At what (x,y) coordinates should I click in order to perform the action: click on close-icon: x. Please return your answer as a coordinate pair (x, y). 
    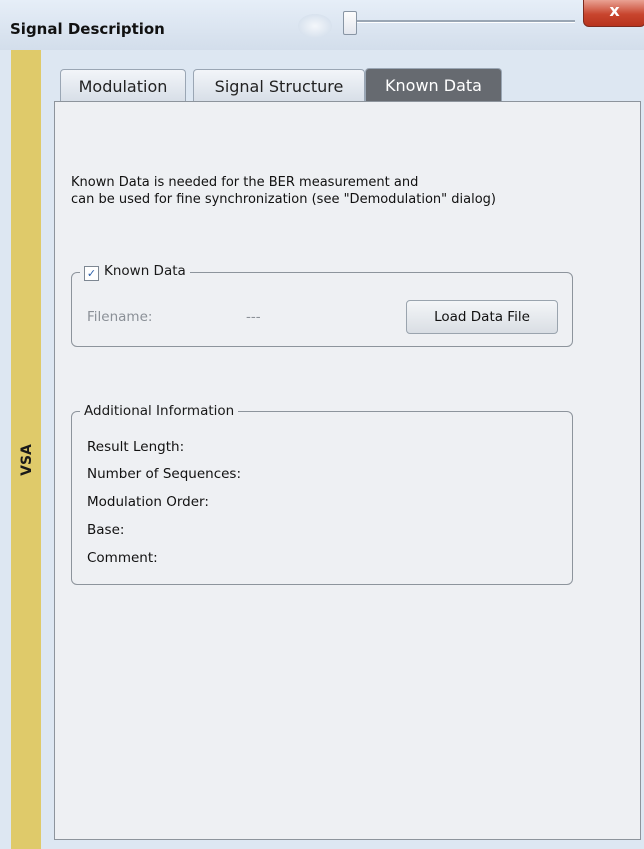
    Looking at the image, I should click on (614, 10).